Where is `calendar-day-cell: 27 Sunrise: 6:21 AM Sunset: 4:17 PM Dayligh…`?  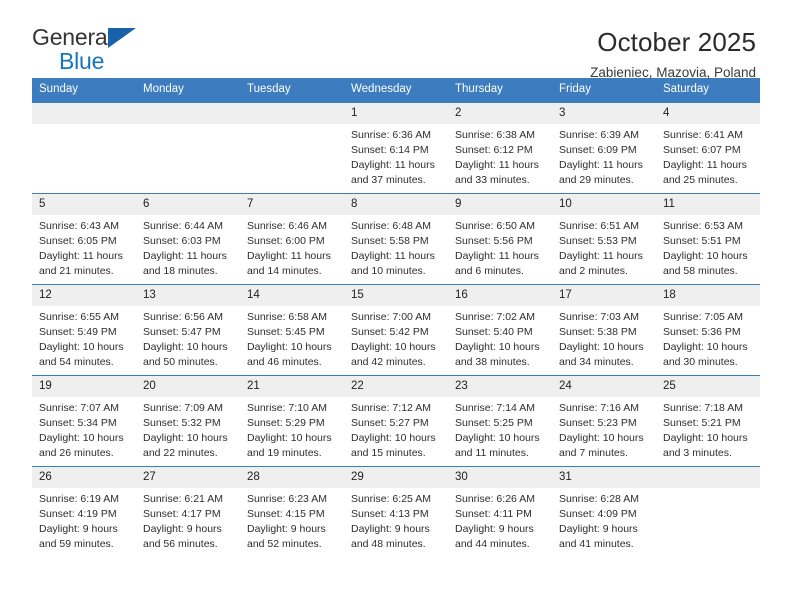
calendar-day-cell: 27 Sunrise: 6:21 AM Sunset: 4:17 PM Dayligh… is located at coordinates (188, 511).